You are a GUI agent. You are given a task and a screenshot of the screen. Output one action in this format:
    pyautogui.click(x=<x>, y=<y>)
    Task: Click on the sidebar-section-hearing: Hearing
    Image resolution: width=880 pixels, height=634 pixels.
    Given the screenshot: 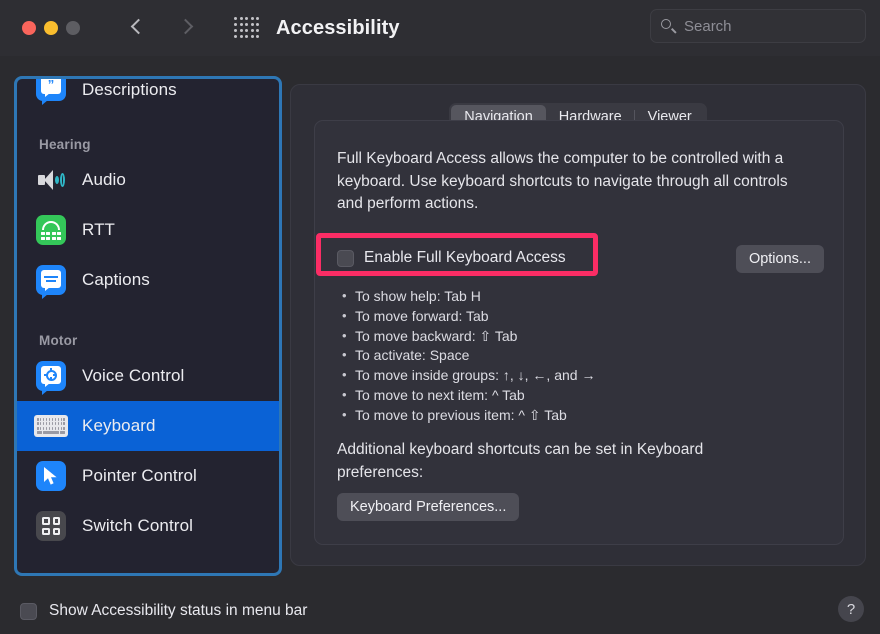 What is the action you would take?
    pyautogui.click(x=65, y=144)
    